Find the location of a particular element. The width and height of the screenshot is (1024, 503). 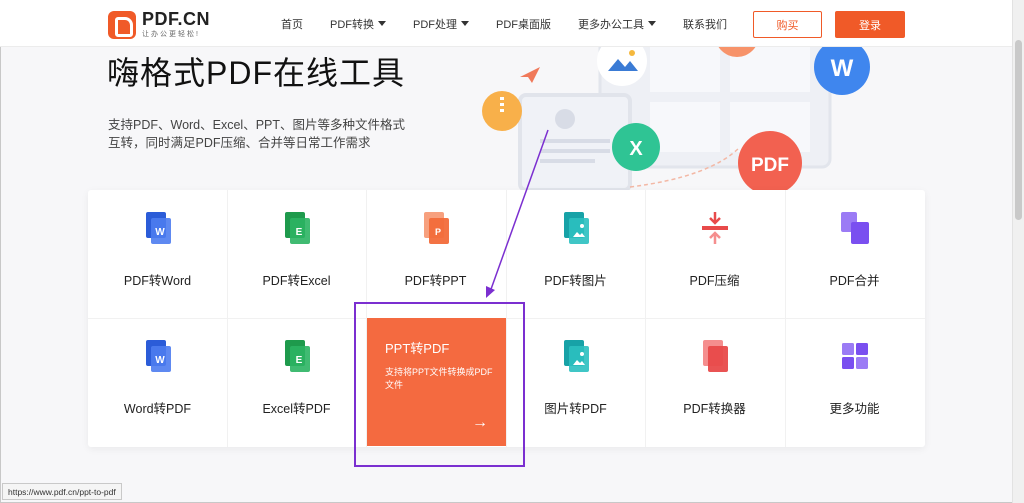

tool-label: PDF转PPT is located at coordinates (435, 281).